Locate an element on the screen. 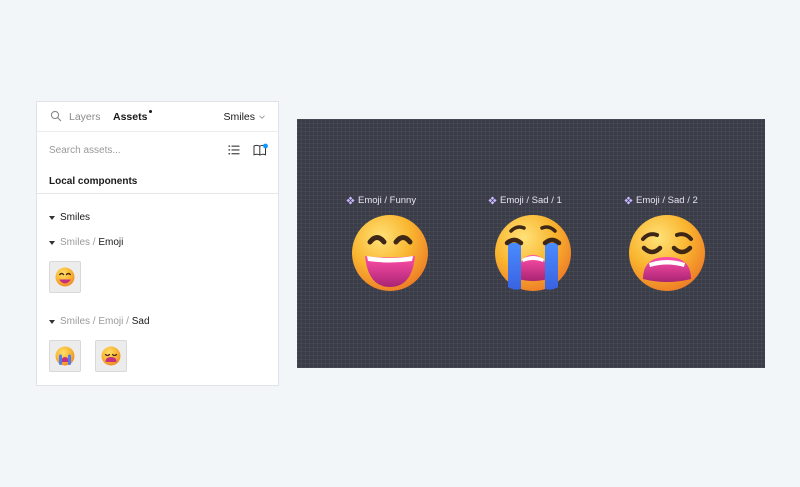  tree-group-smiles-label: Smiles is located at coordinates (75, 217).